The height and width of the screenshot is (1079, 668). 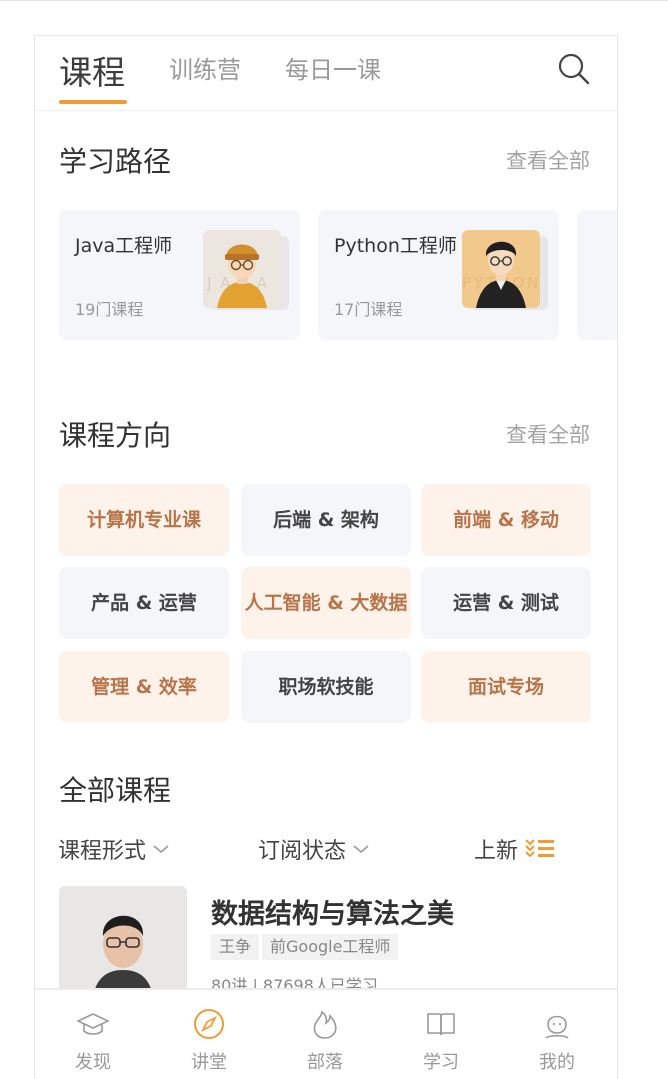 I want to click on java-avatar-illustration: JAVA, so click(x=242, y=269).